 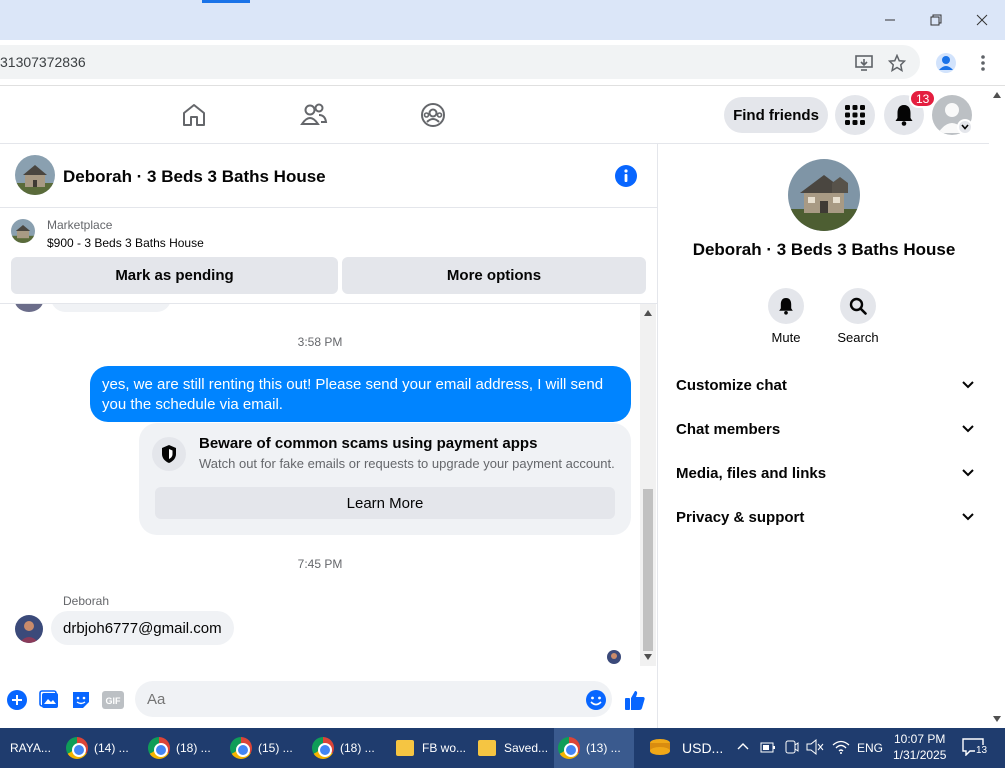 I want to click on info-icon, so click(x=626, y=176).